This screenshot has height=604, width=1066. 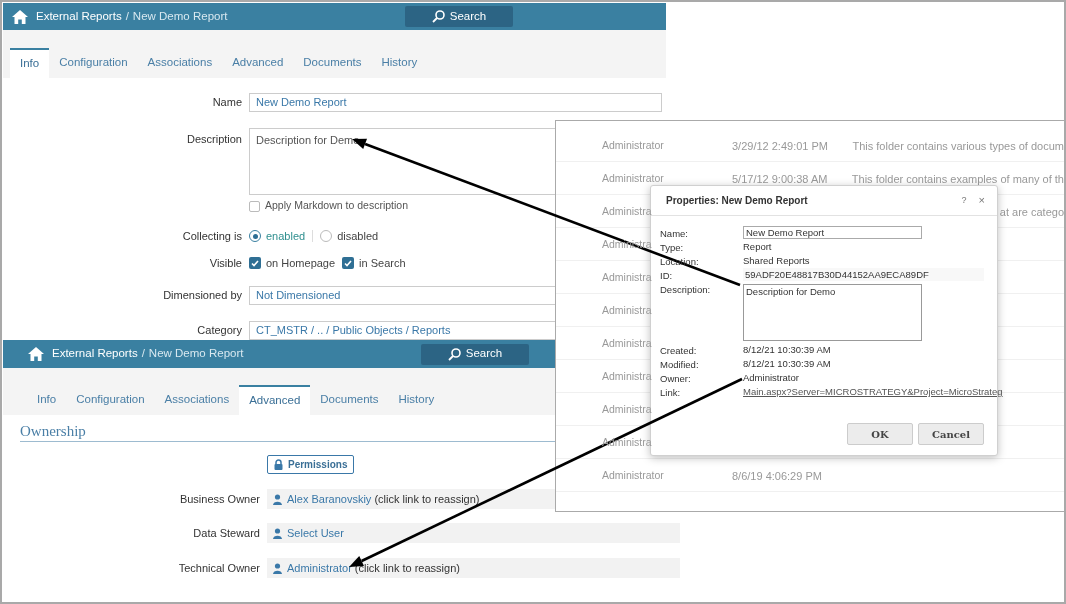 I want to click on field-label: Name, so click(x=226, y=103).